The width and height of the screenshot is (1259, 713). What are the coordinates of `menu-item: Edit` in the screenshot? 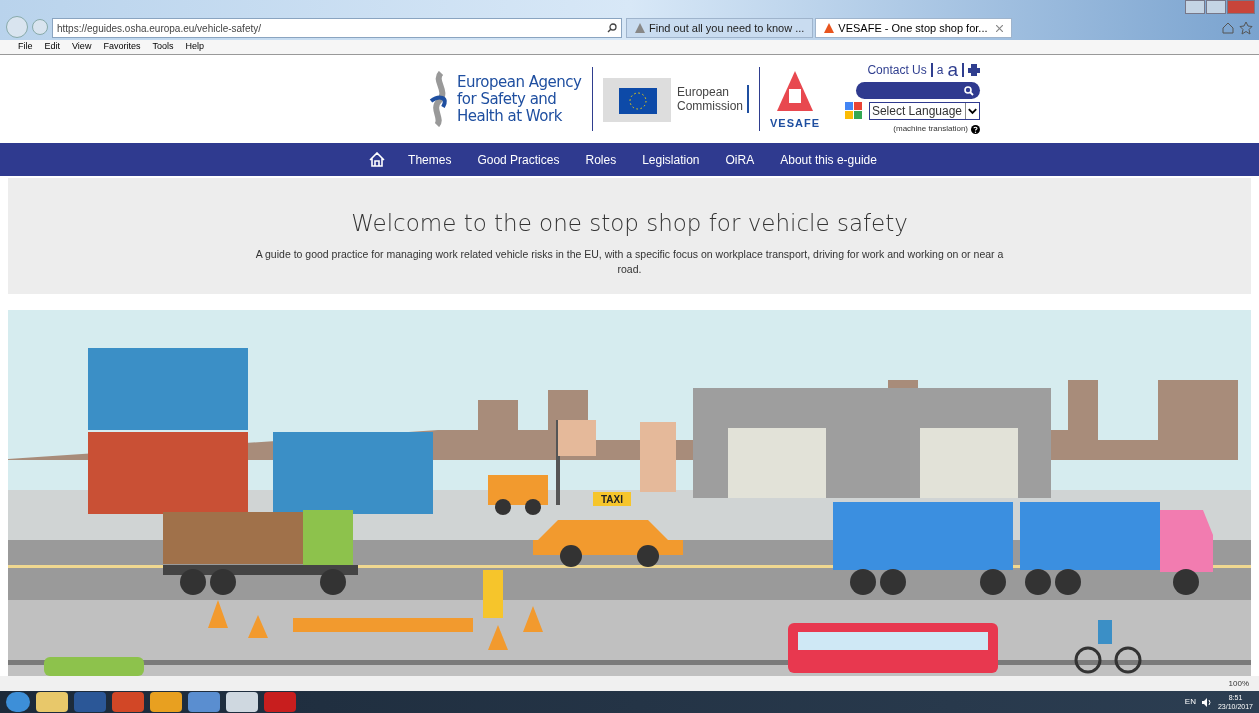 It's located at (52, 47).